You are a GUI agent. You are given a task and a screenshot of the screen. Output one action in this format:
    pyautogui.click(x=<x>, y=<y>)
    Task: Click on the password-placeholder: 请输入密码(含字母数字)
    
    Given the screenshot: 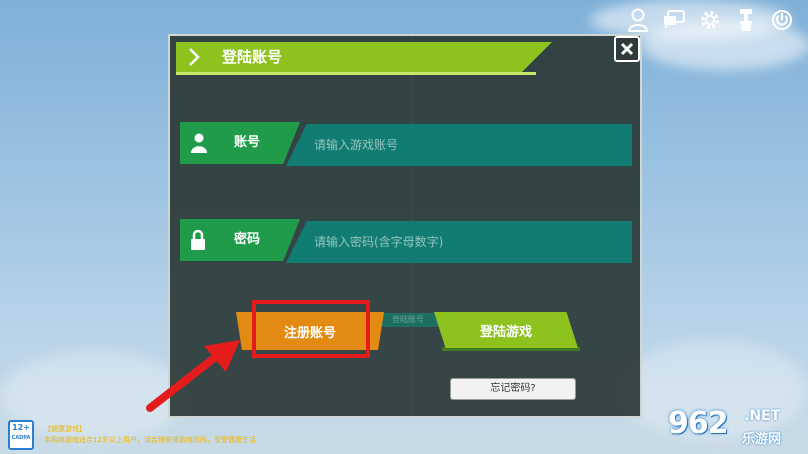 What is the action you would take?
    pyautogui.click(x=379, y=242)
    